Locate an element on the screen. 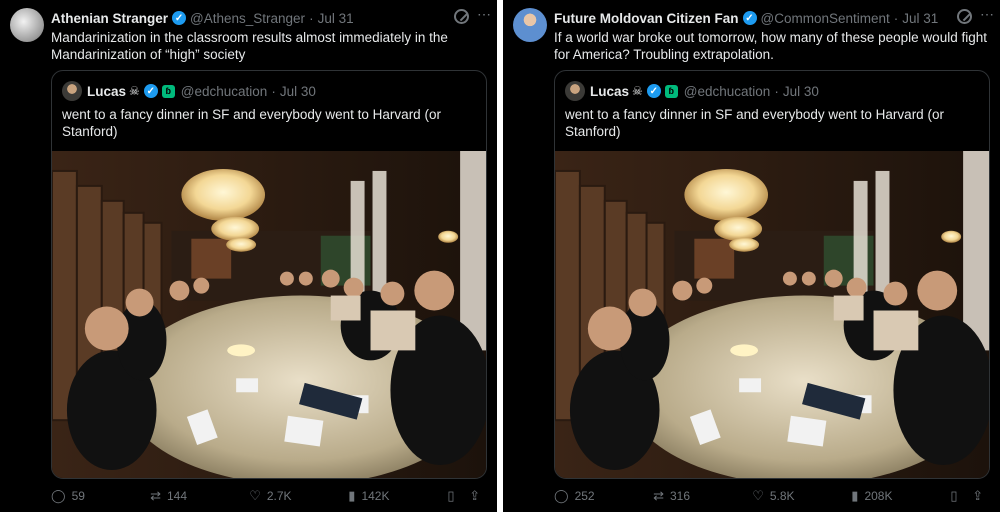 The width and height of the screenshot is (1000, 512). action-bar: ◯ 59 ⇄ 144 ♡ 2.7K ▮ 142K ▯ ⇪ is located at coordinates (270, 496).